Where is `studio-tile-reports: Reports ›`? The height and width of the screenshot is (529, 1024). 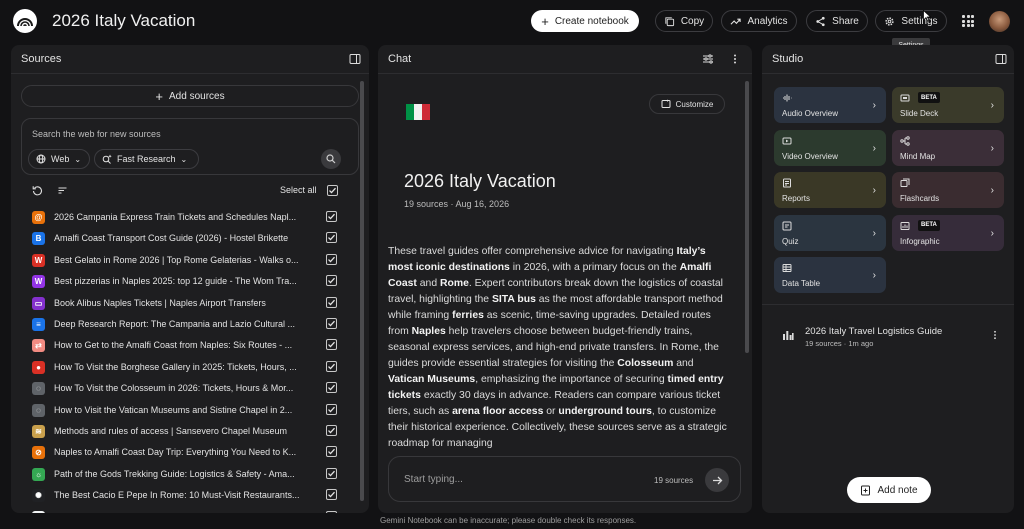
studio-tile-reports: Reports › is located at coordinates (830, 190).